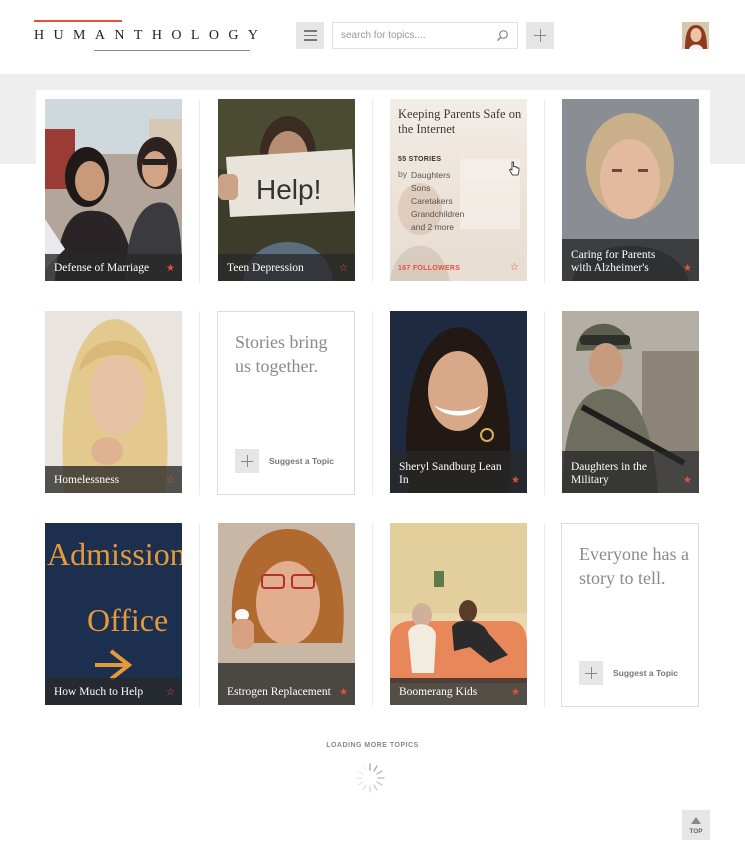 The width and height of the screenshot is (745, 842). I want to click on more-tags-link: and 2 more, so click(437, 227).